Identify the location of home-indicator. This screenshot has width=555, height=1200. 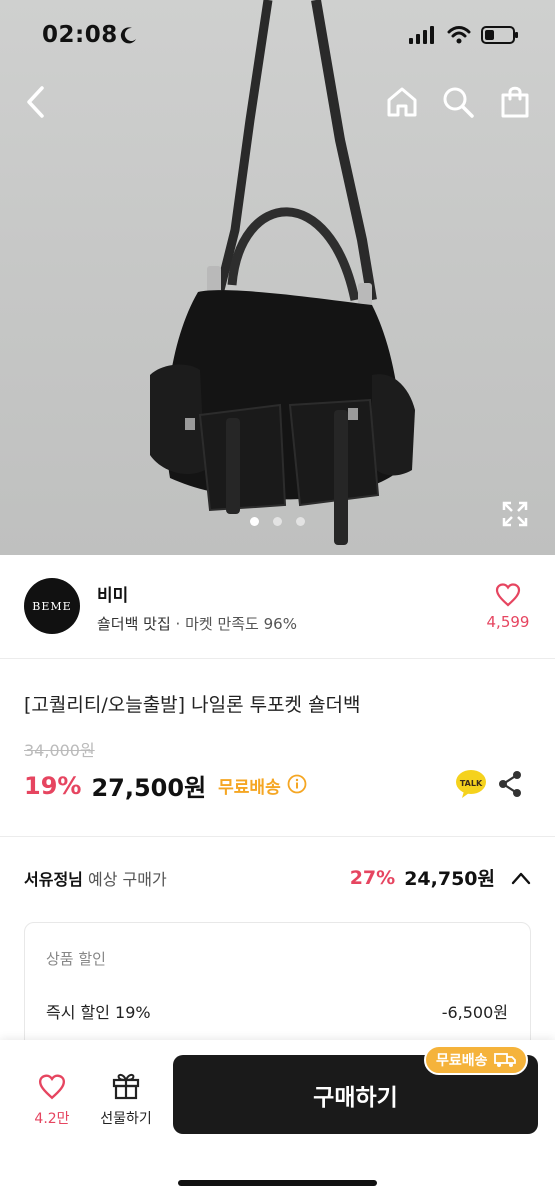
(277, 1183).